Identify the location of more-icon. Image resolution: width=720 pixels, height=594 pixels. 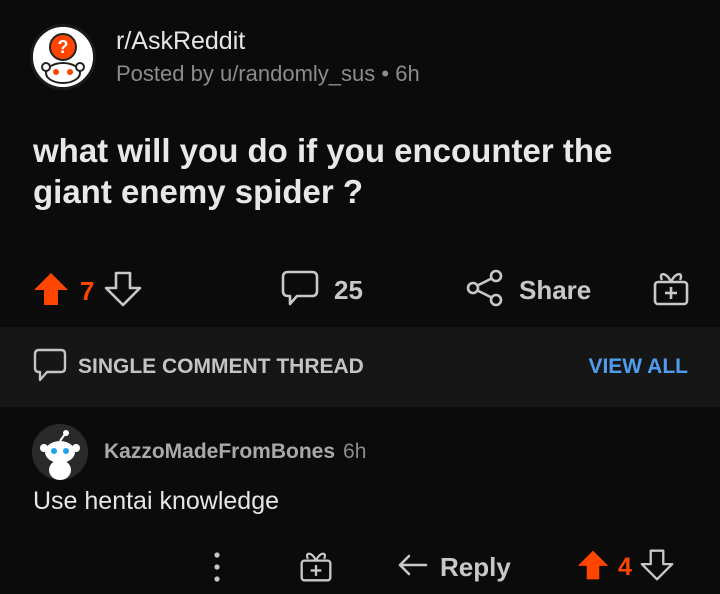
(217, 569).